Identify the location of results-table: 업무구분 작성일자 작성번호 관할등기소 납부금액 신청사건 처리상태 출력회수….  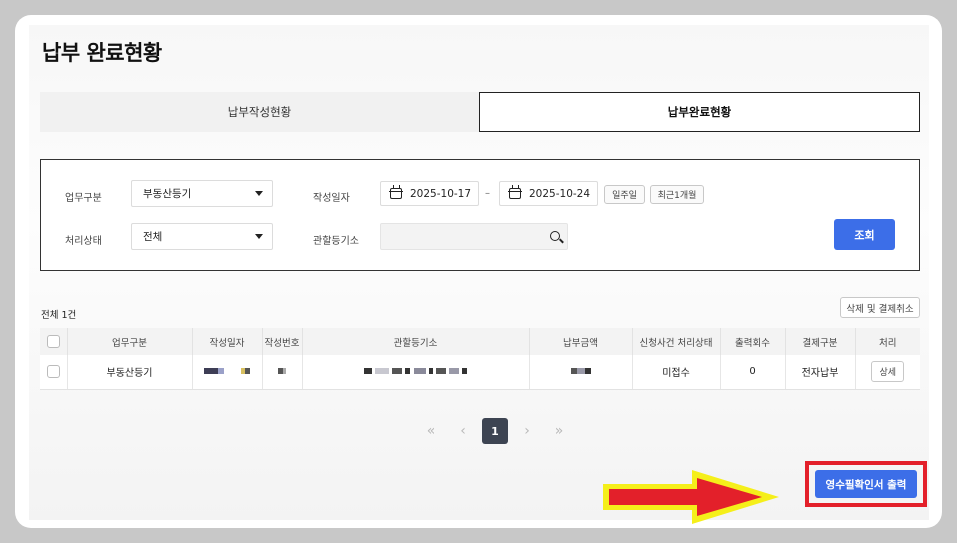
(480, 359).